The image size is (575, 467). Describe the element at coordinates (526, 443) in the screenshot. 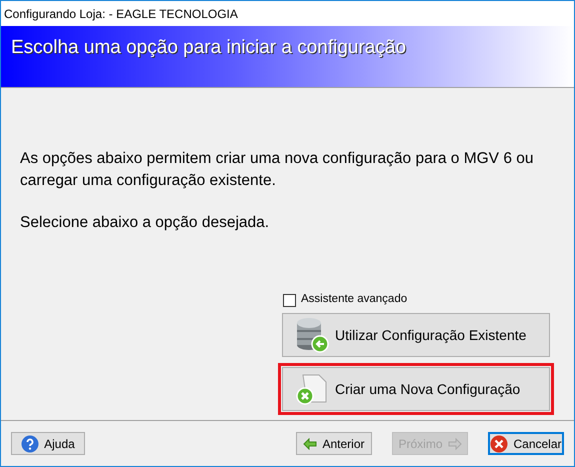

I see `cancel-button: Cancelar` at that location.